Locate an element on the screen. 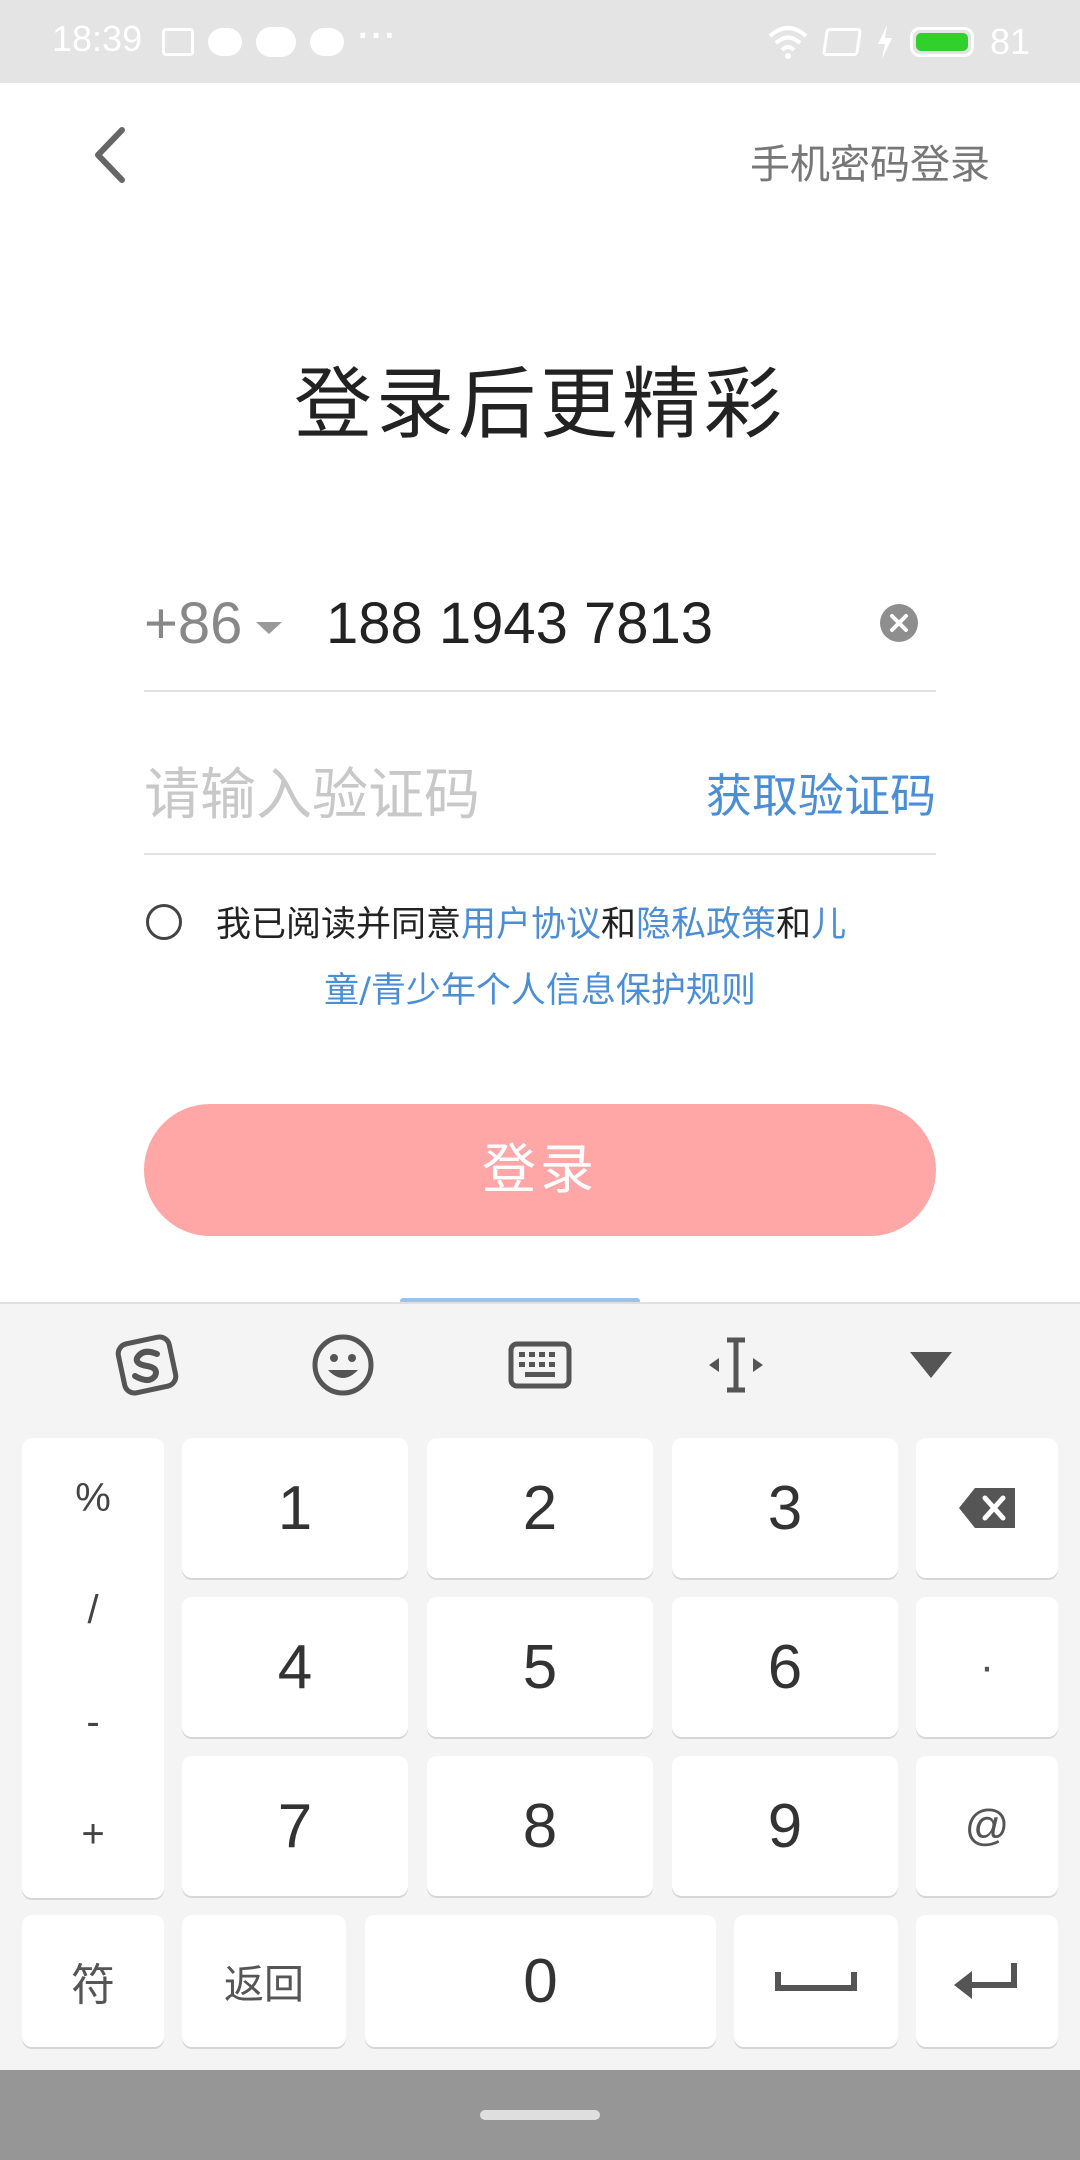  children-rules-link: 童/青少年个人信息保护规则 is located at coordinates (540, 991).